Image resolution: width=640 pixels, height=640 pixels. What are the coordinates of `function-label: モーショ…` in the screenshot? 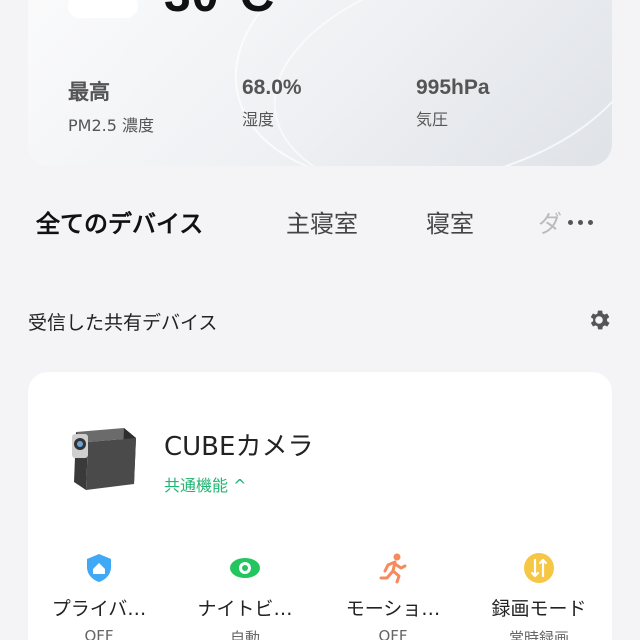 It's located at (393, 609).